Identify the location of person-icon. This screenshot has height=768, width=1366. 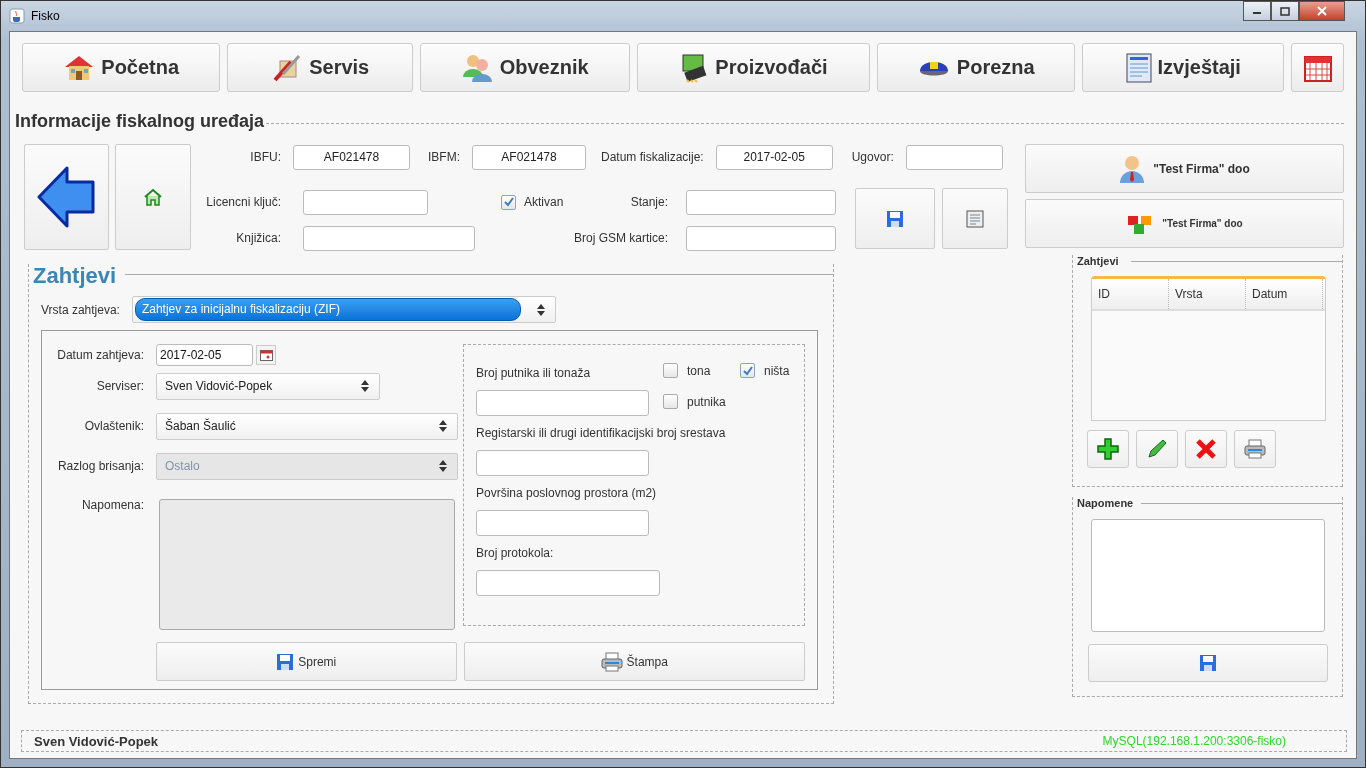
(1132, 168).